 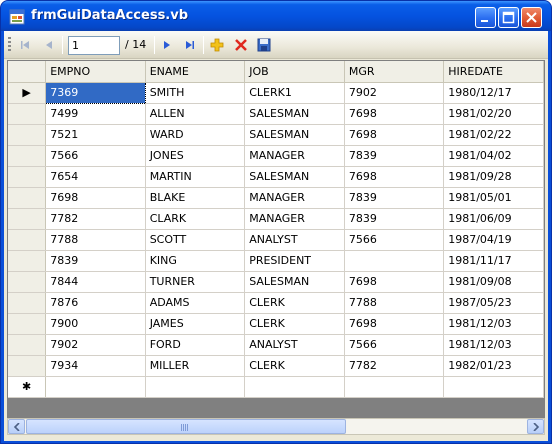 I want to click on scroll-left-button, so click(x=16, y=426).